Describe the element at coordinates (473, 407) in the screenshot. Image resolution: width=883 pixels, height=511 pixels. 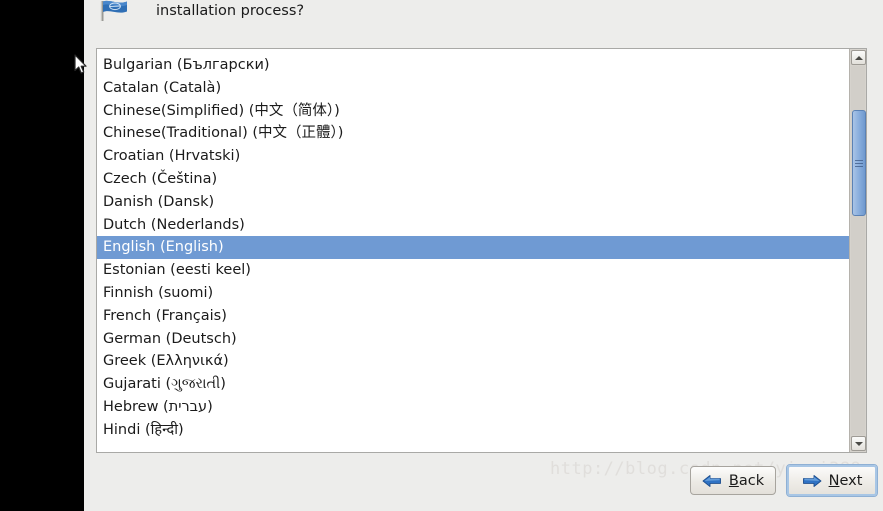
I see `list-item: Hebrew (עברית)` at that location.